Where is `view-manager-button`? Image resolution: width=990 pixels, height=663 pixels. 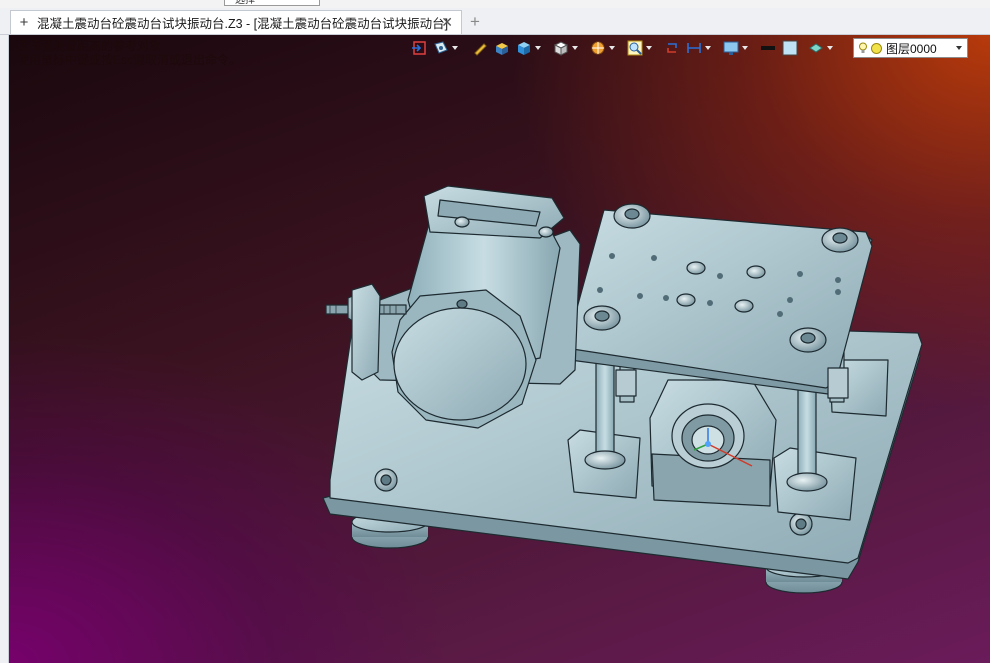 view-manager-button is located at coordinates (445, 48).